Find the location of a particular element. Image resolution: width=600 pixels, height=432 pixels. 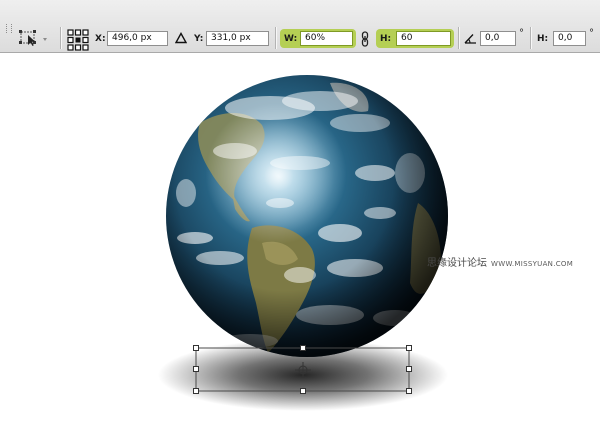

rotate-angle-icon is located at coordinates (470, 38).